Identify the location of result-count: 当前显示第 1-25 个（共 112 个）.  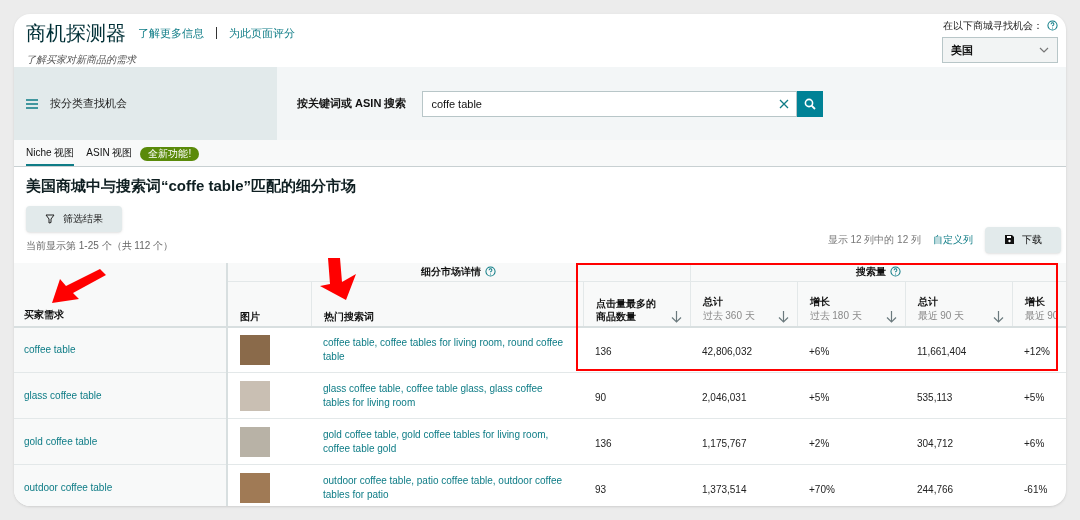
(100, 245).